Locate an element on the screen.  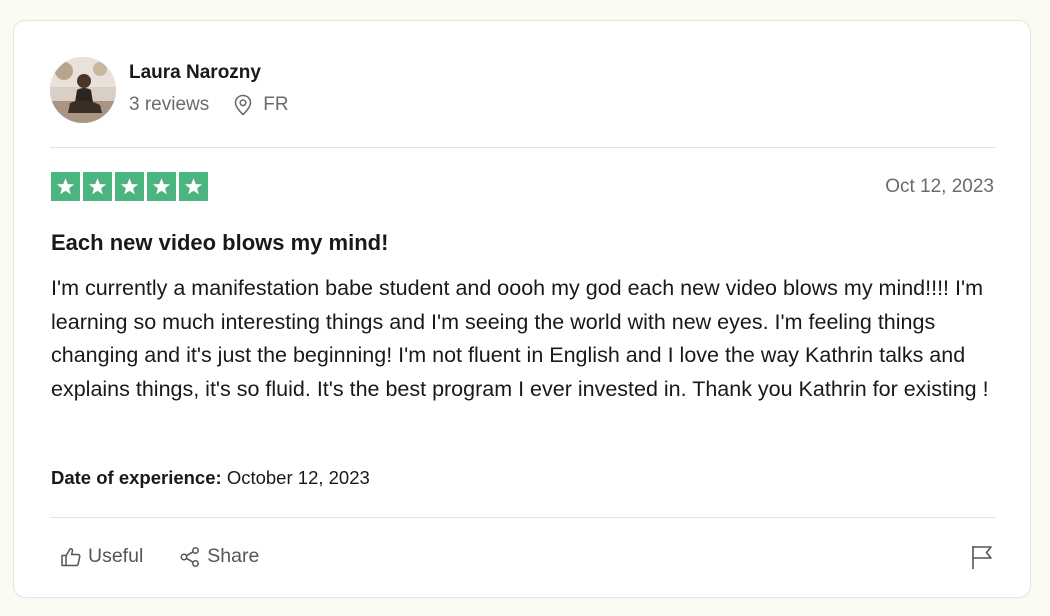
location-pin-icon is located at coordinates (243, 105).